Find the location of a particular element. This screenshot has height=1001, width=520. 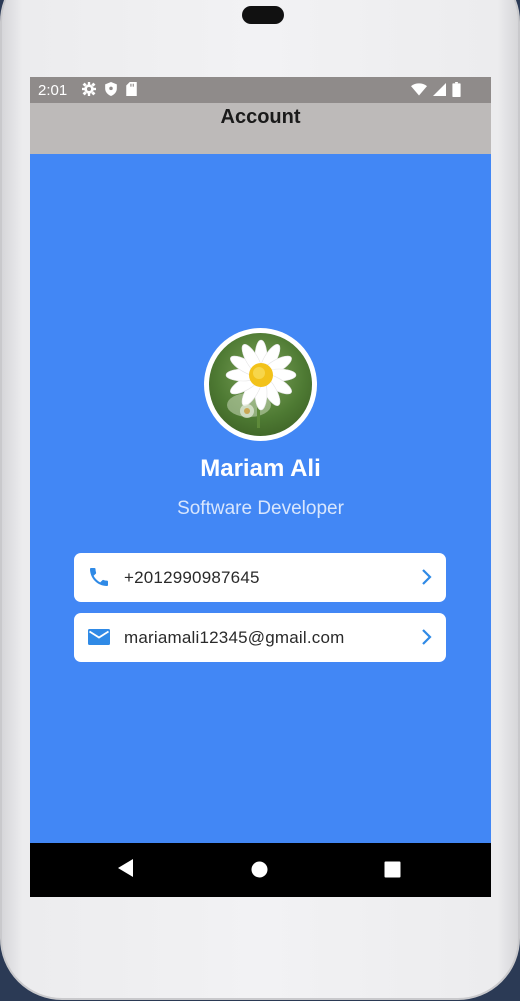

phone-number: +2012990987645 is located at coordinates (192, 577).